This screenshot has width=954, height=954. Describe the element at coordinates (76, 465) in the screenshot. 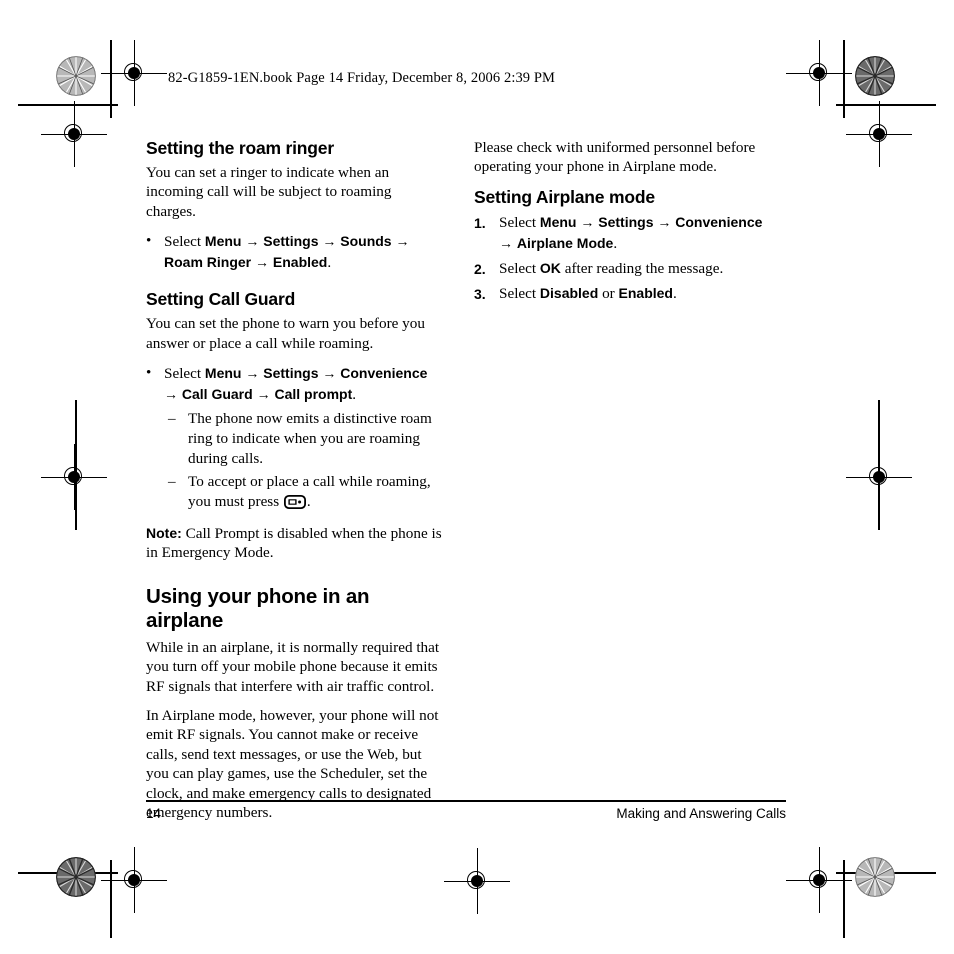

I see `trim-line-mid-left` at that location.